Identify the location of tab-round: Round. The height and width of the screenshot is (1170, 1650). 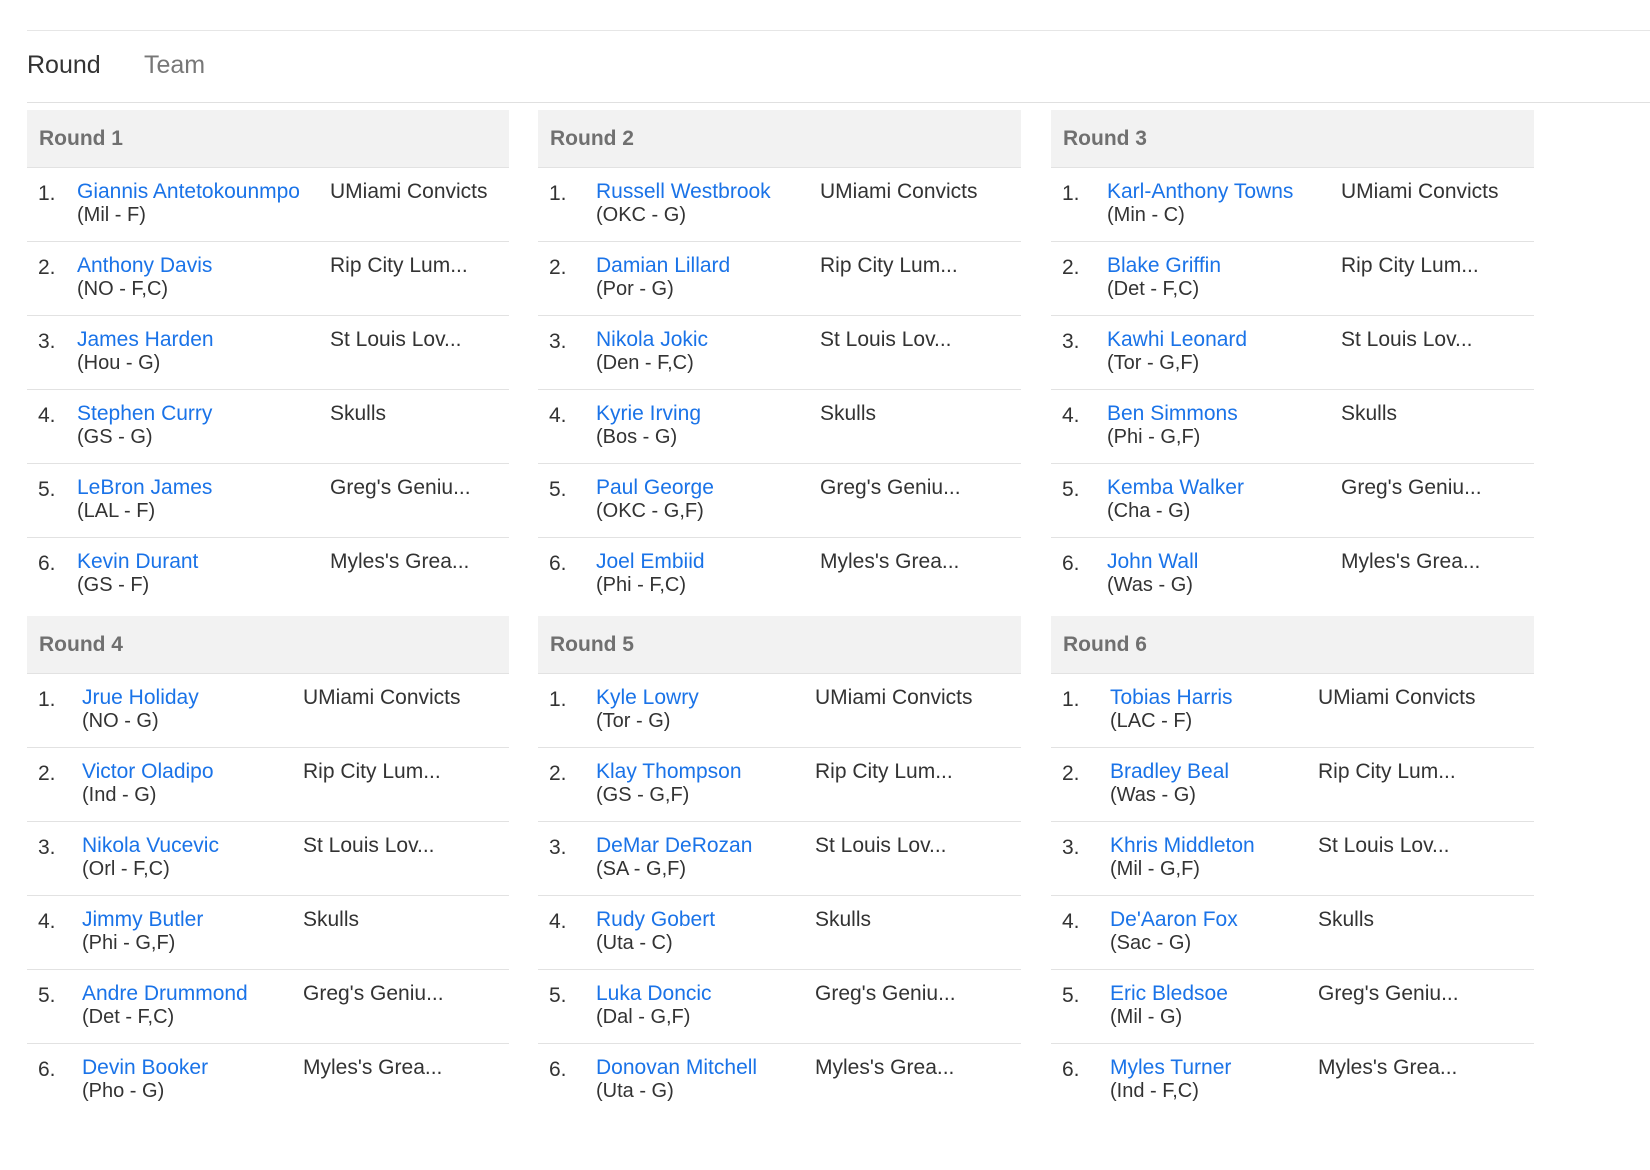
(64, 65).